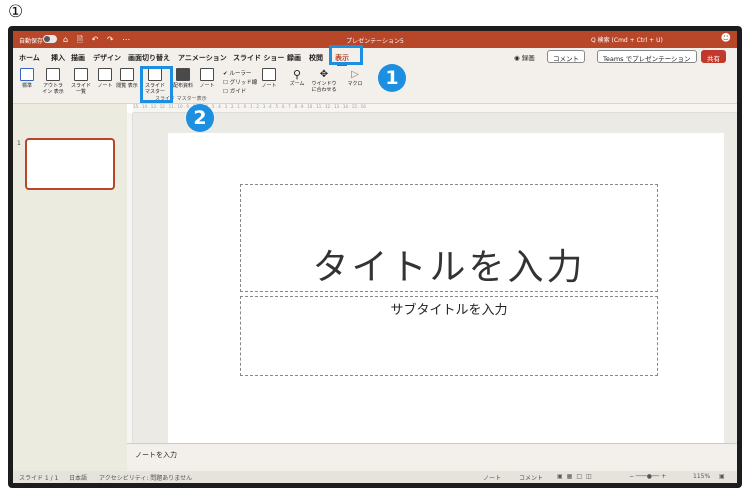 The height and width of the screenshot is (493, 750). Describe the element at coordinates (70, 287) in the screenshot. I see `slide-thumbnail-panel: 1` at that location.